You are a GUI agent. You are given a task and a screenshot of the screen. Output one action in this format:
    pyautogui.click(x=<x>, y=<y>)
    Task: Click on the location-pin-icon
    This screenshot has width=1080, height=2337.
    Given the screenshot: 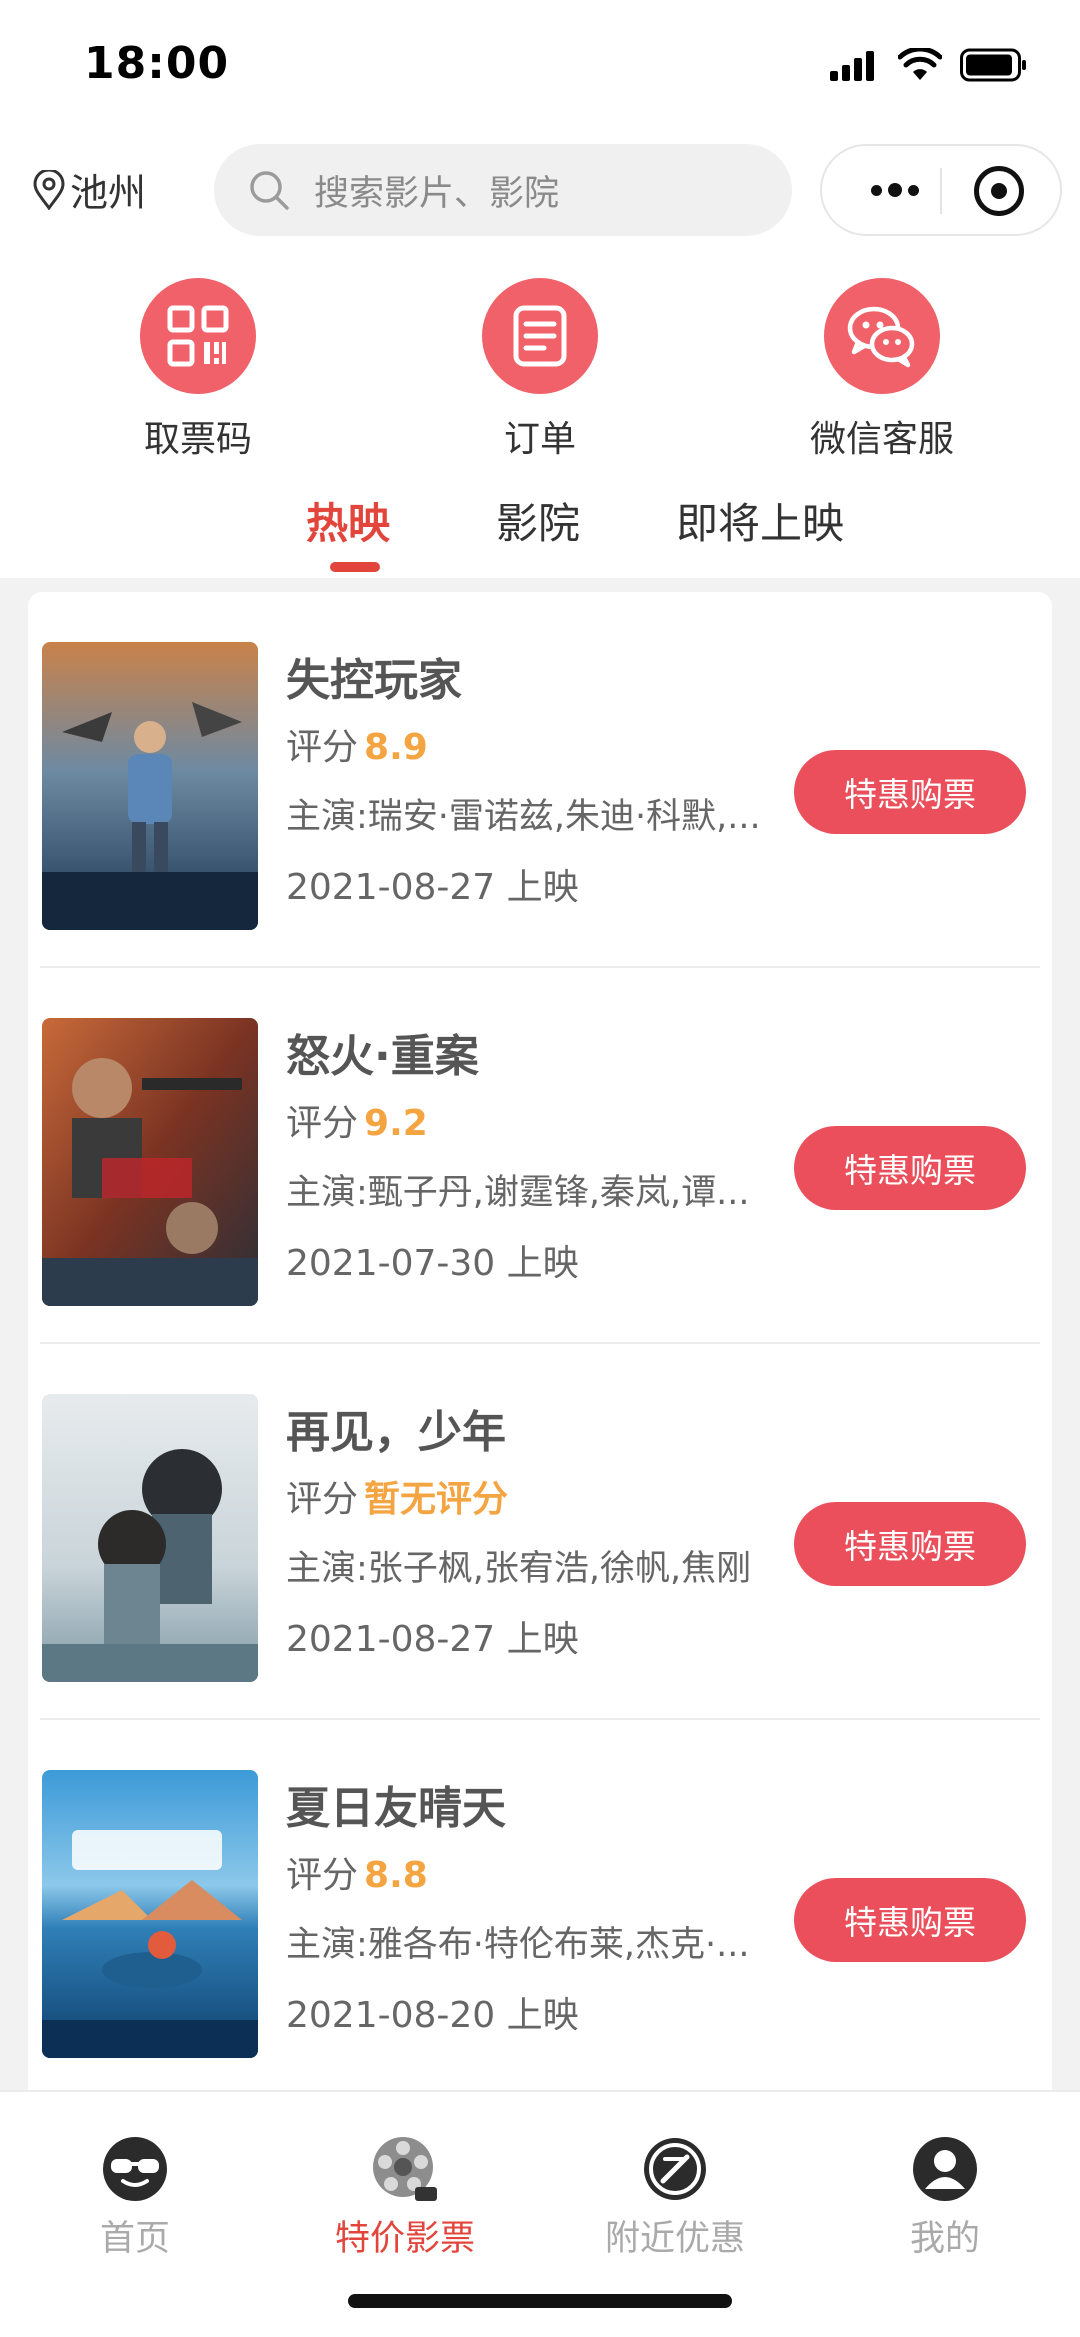 What is the action you would take?
    pyautogui.click(x=49, y=189)
    